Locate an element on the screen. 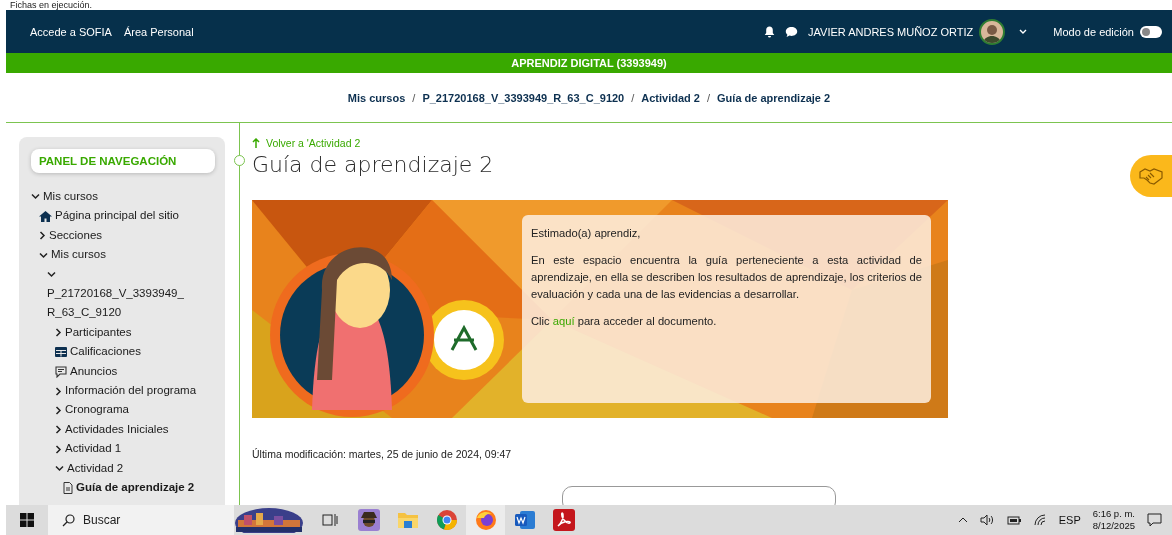 This screenshot has width=1172, height=535. taskbar-app is located at coordinates (485, 520).